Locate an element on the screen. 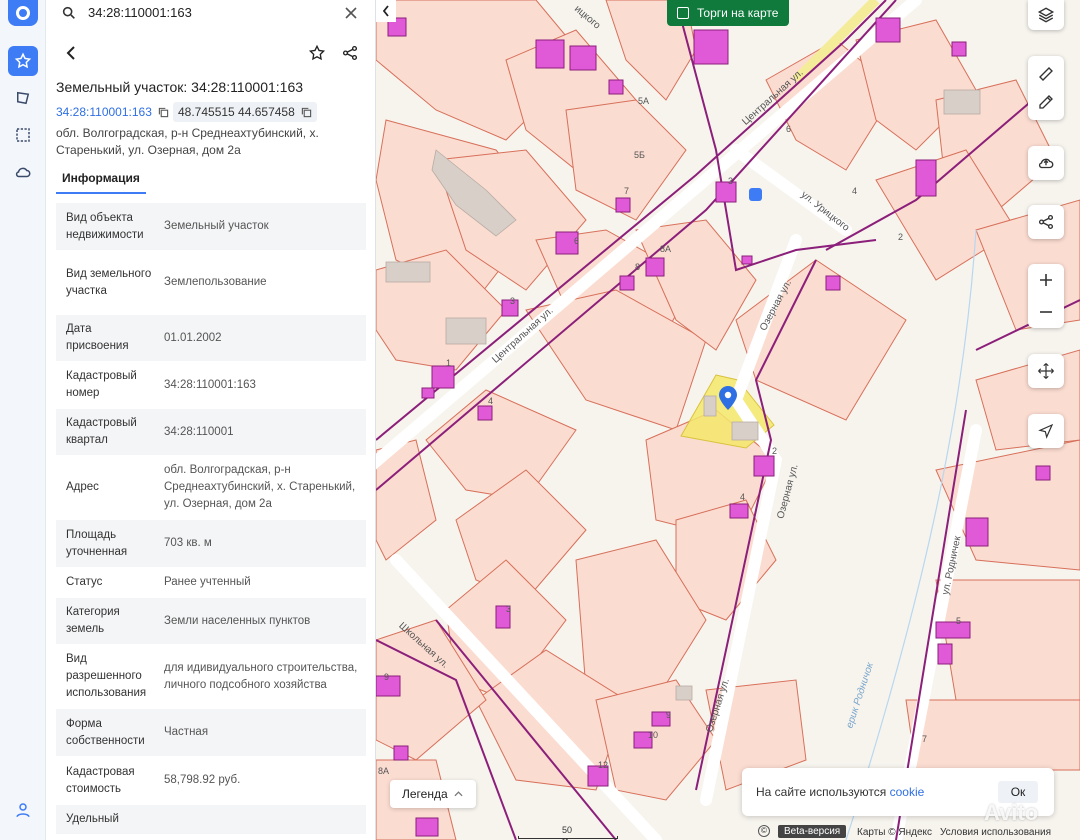  terms-link: Условия использования is located at coordinates (995, 832).